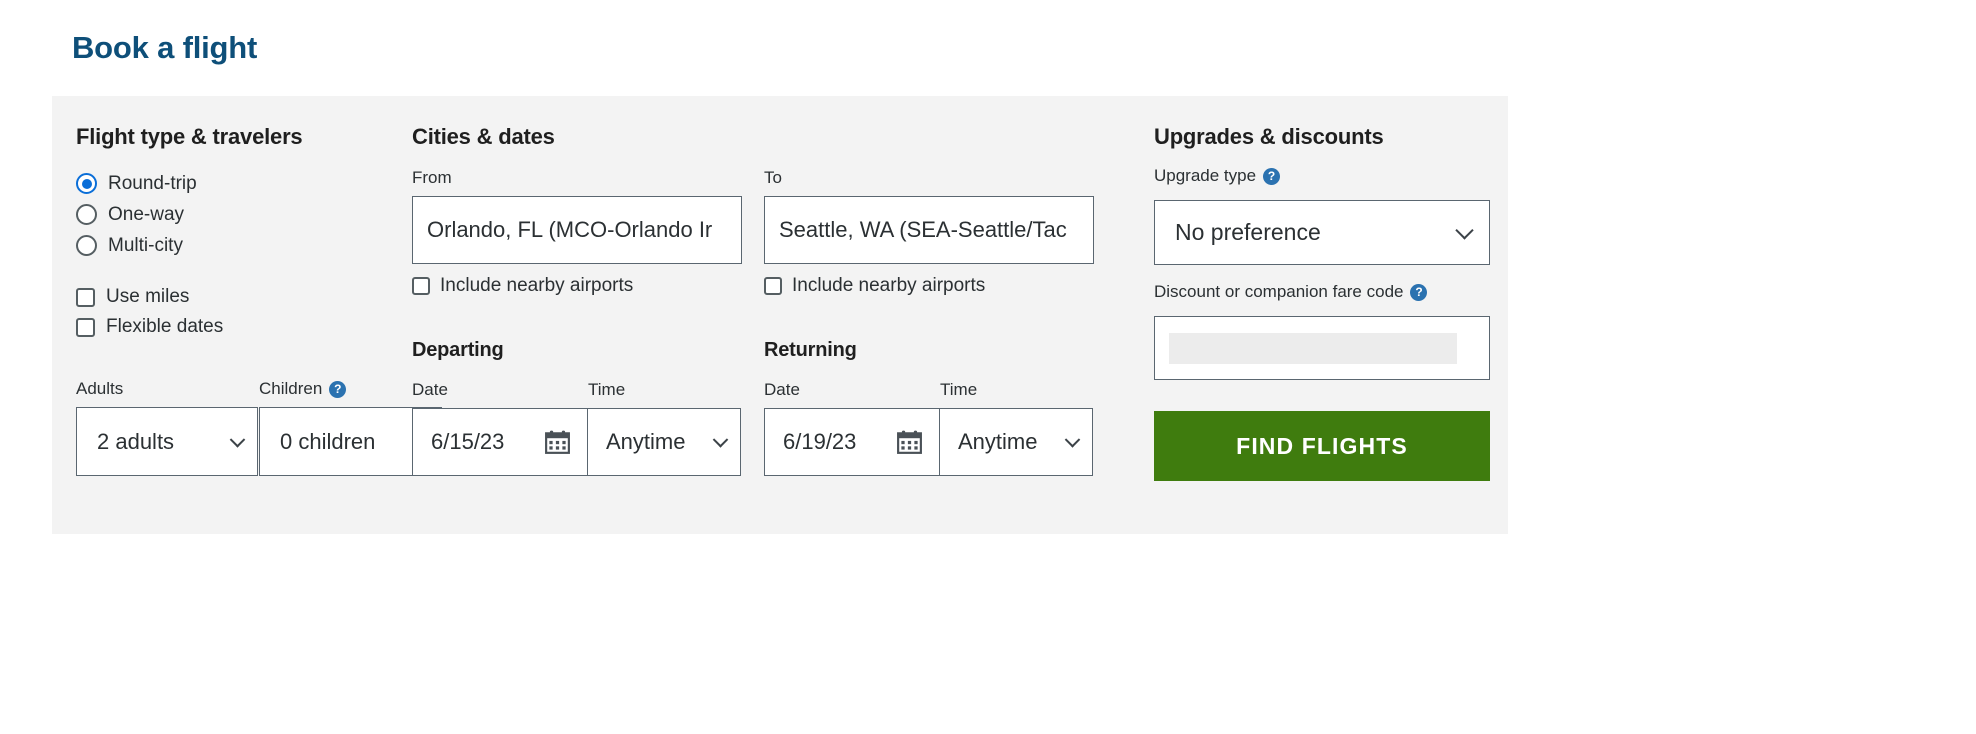 Image resolution: width=1976 pixels, height=734 pixels. What do you see at coordinates (432, 177) in the screenshot?
I see `from-label: From` at bounding box center [432, 177].